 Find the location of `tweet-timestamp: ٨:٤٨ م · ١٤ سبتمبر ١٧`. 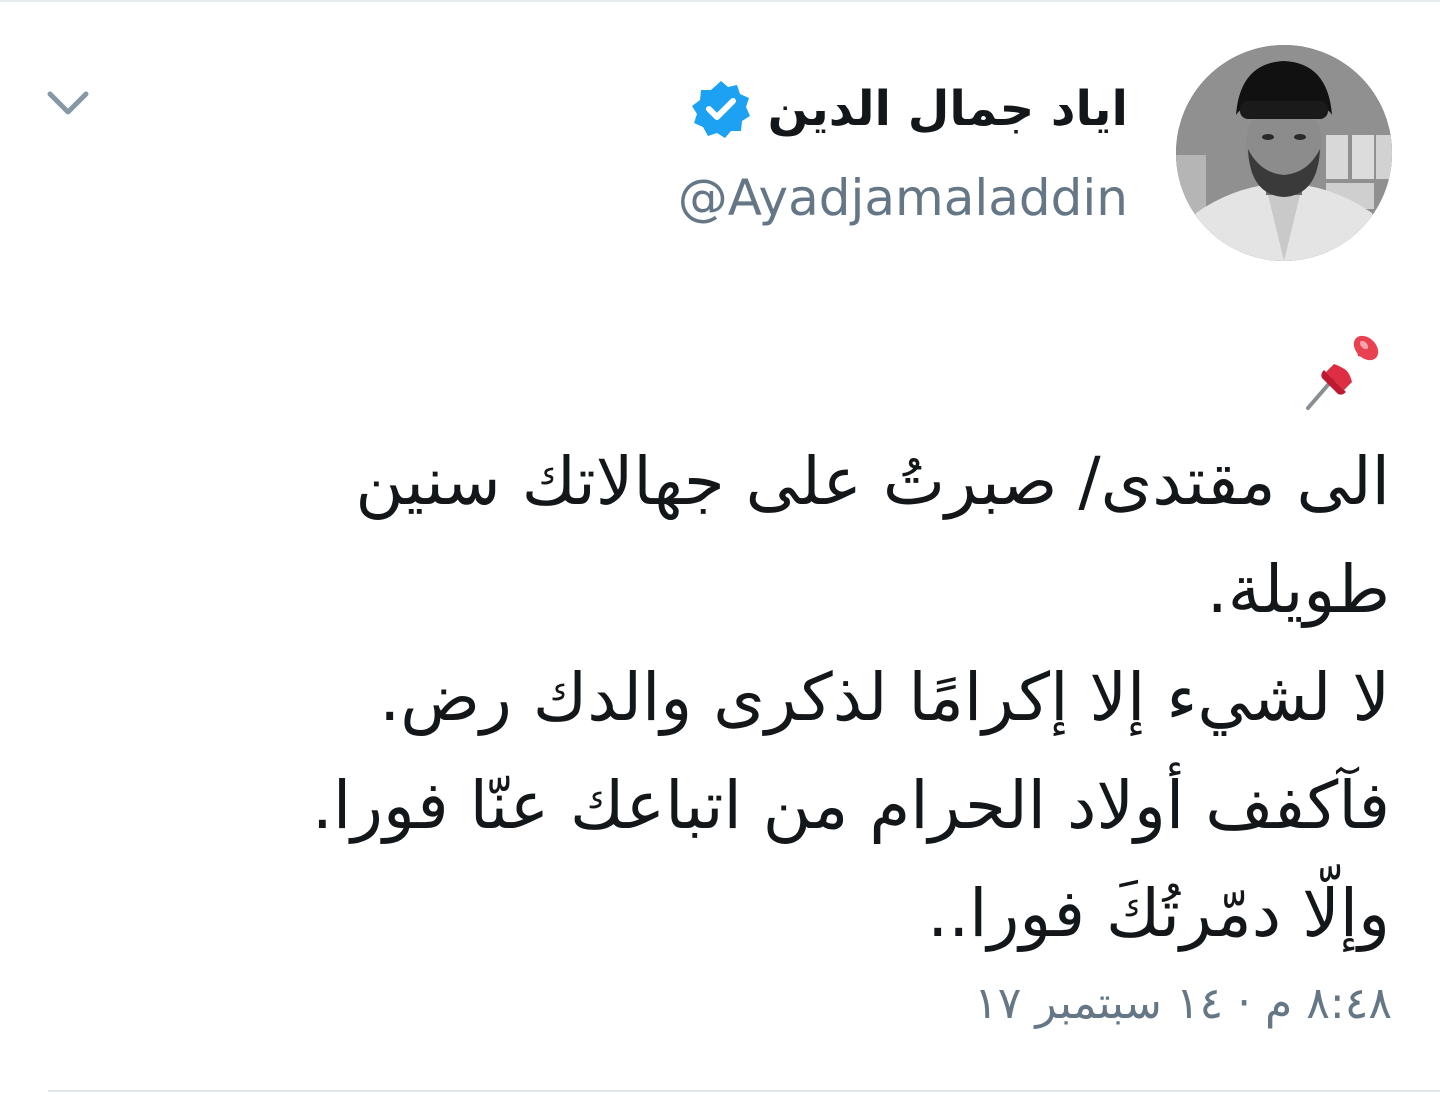

tweet-timestamp: ٨:٤٨ م · ١٤ سبتمبر ١٧ is located at coordinates (1183, 1004).